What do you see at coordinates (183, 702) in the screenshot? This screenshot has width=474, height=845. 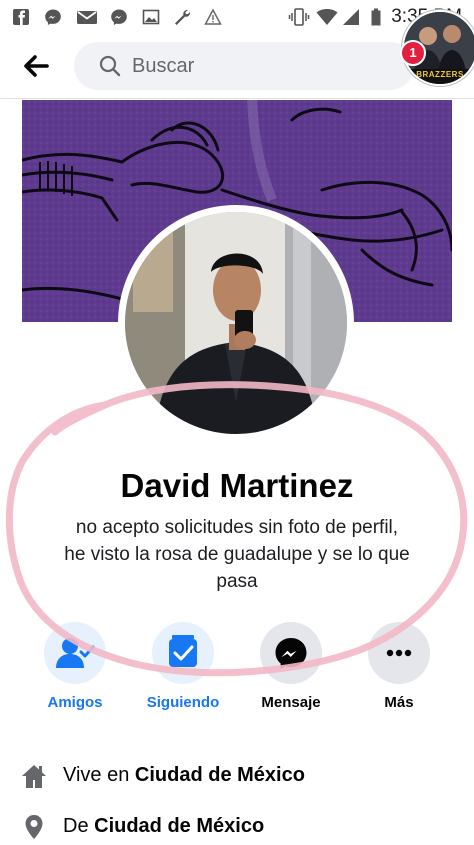 I see `following-label: Siguiendo` at bounding box center [183, 702].